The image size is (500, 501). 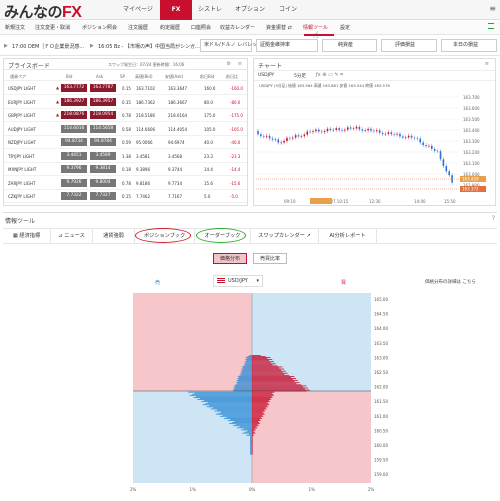 What do you see at coordinates (103, 169) in the screenshot?
I see `ask-button: 9.3814` at bounding box center [103, 169].